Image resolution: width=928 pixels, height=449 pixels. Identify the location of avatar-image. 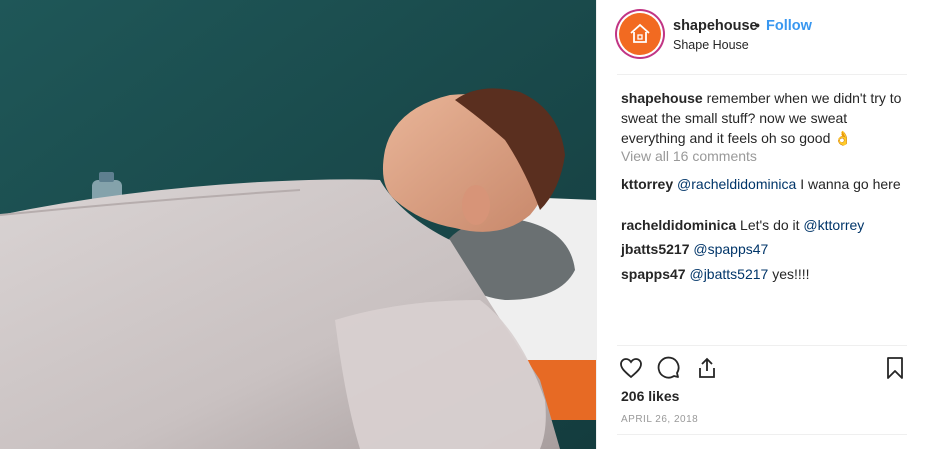
(640, 34).